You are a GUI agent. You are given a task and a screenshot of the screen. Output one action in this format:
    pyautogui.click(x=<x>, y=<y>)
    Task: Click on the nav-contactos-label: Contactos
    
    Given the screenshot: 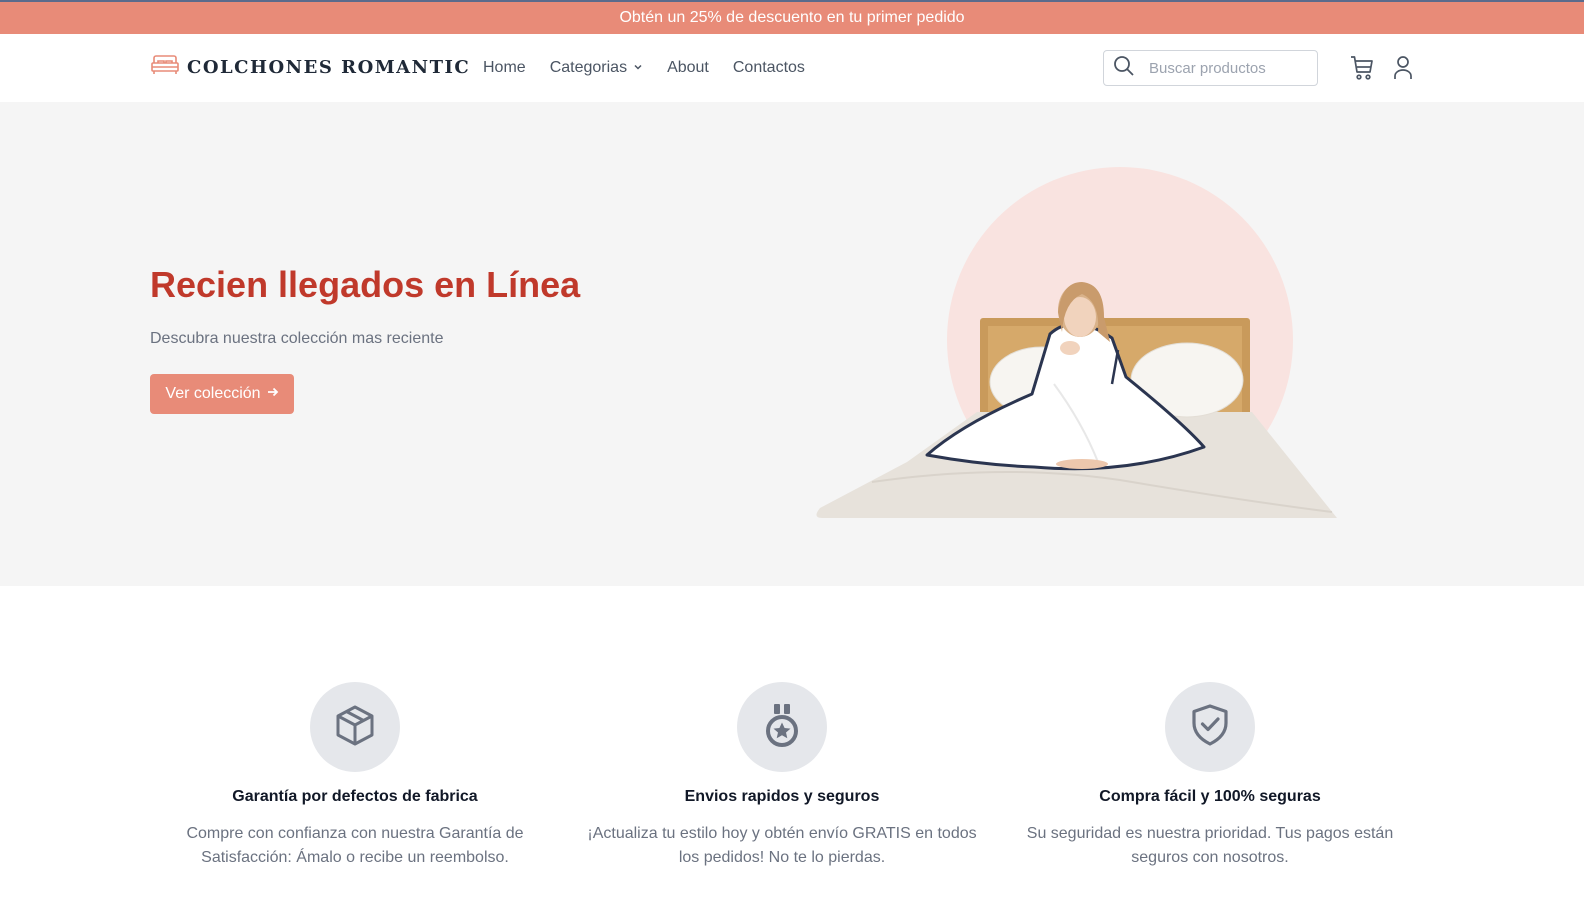 What is the action you would take?
    pyautogui.click(x=768, y=67)
    